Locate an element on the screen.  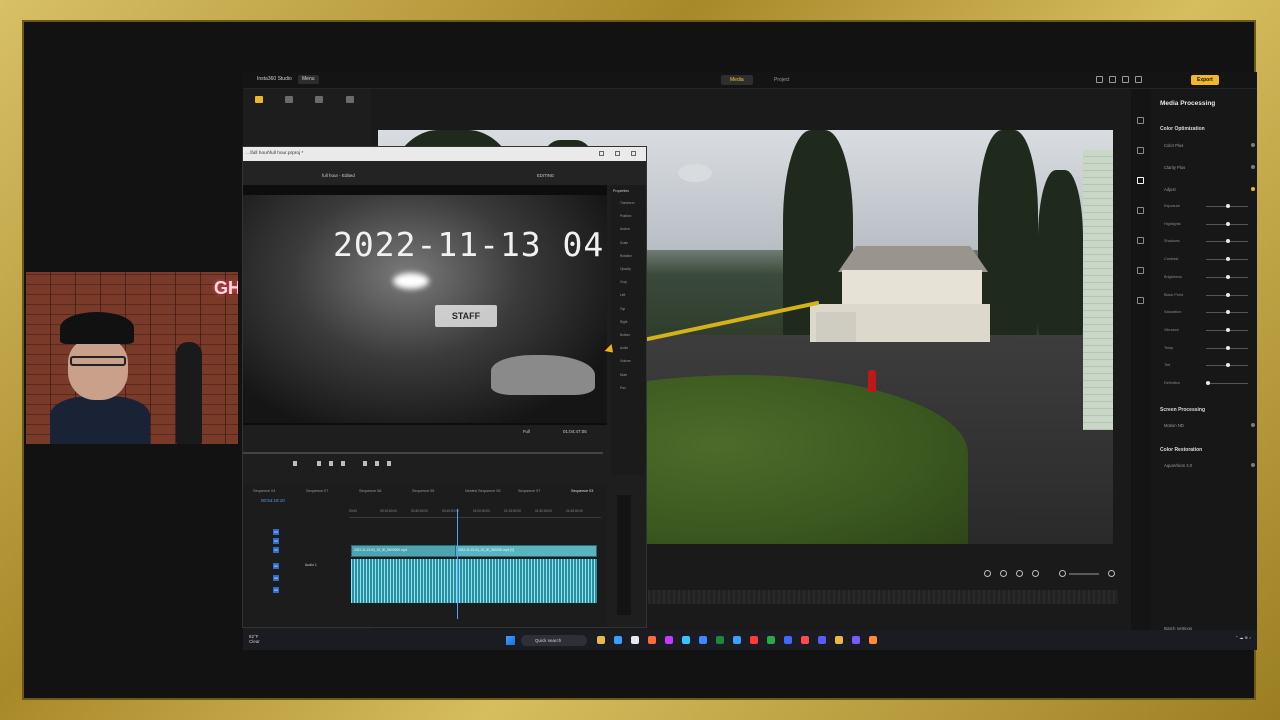
adjust-slider: Temp is located at coordinates (1209, 349).